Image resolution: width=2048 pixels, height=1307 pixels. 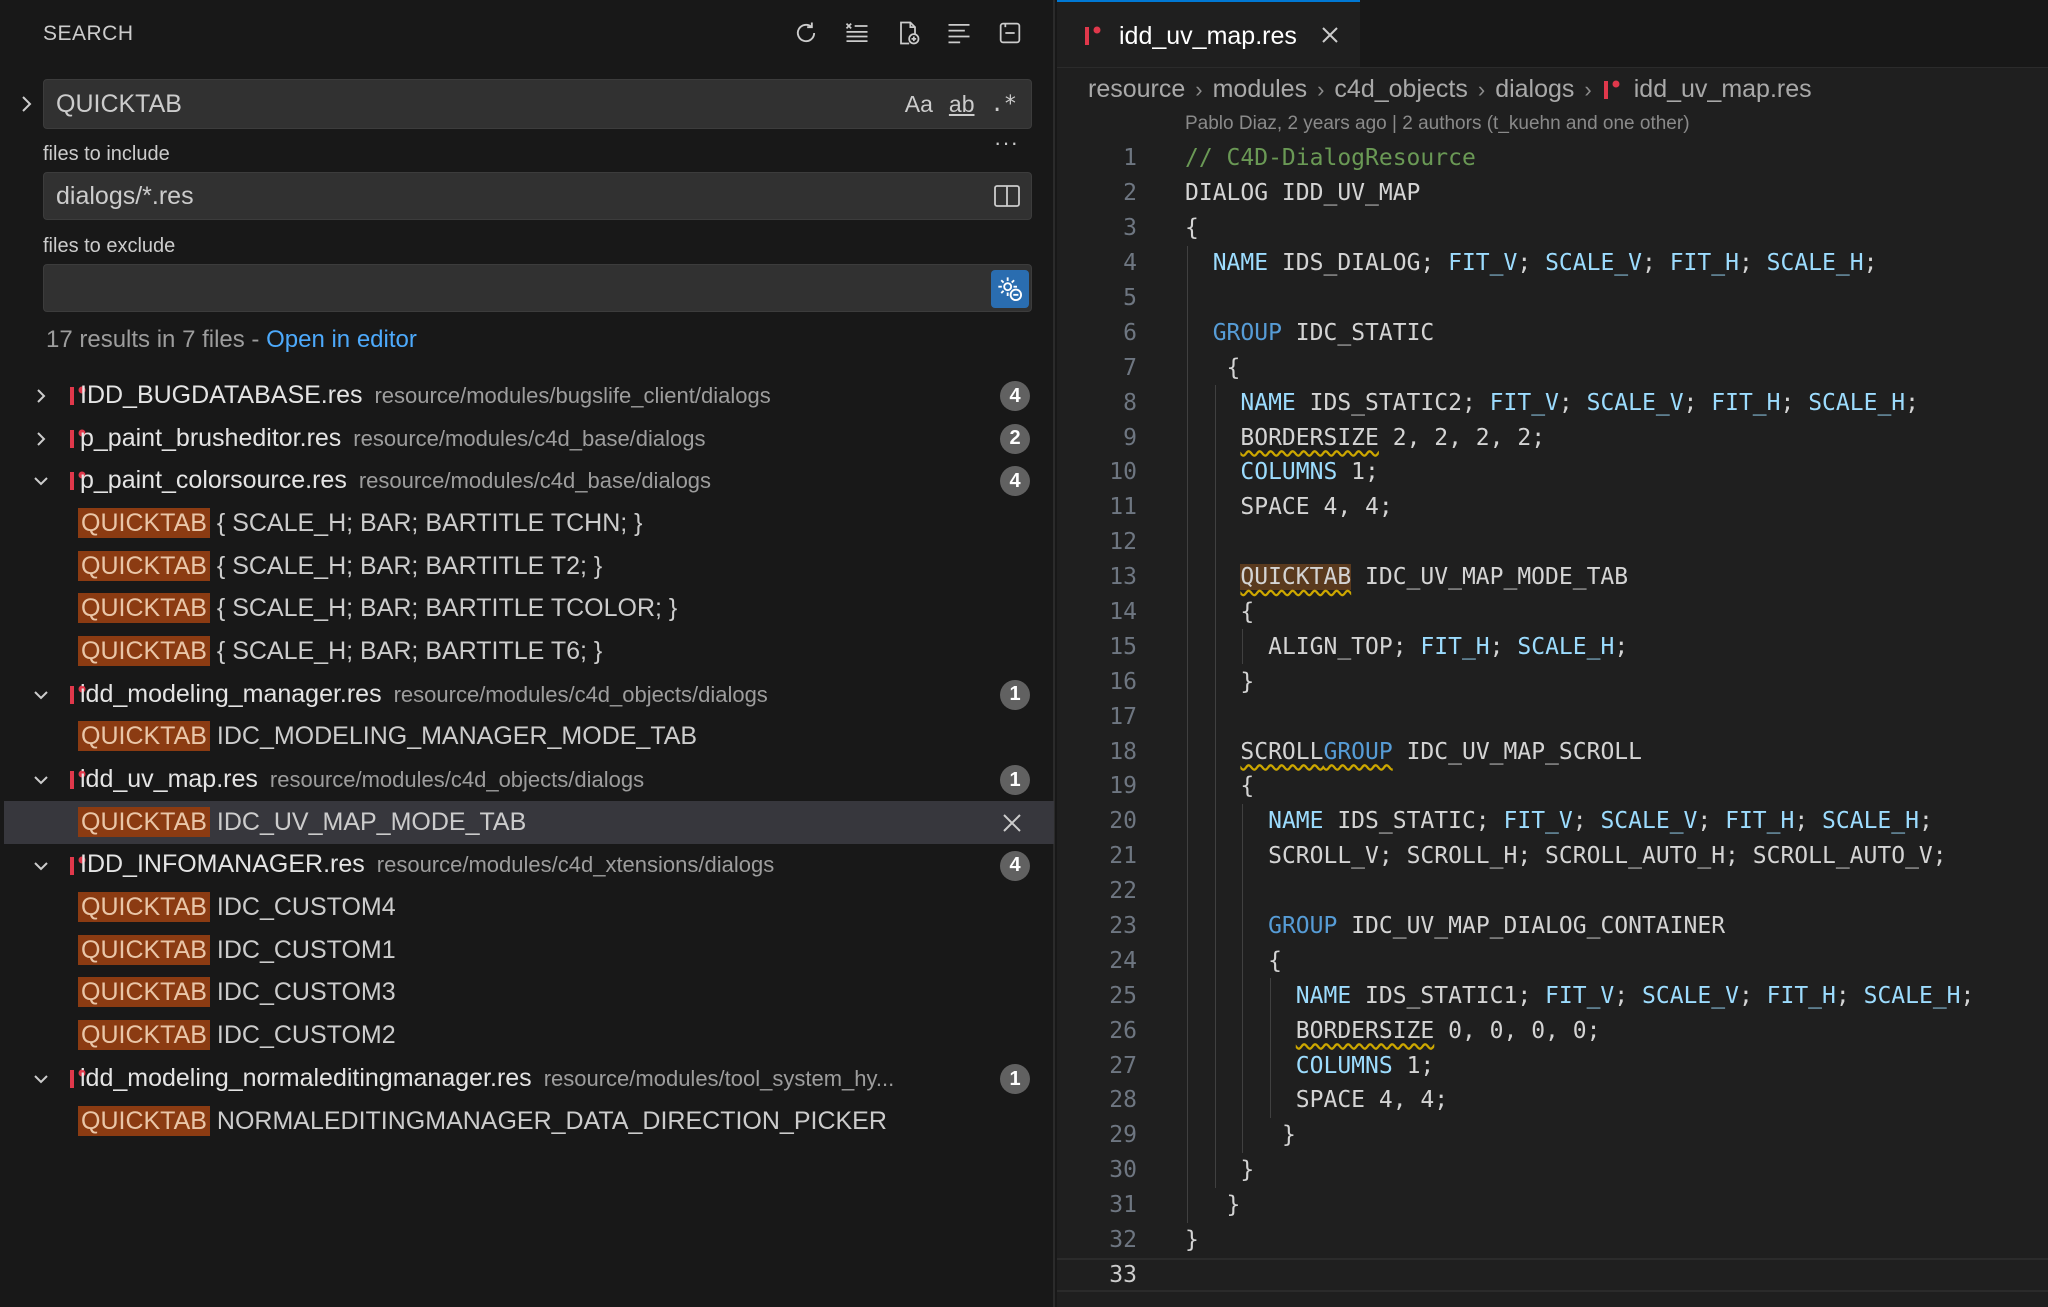 I want to click on view-as-tree-button, so click(x=959, y=33).